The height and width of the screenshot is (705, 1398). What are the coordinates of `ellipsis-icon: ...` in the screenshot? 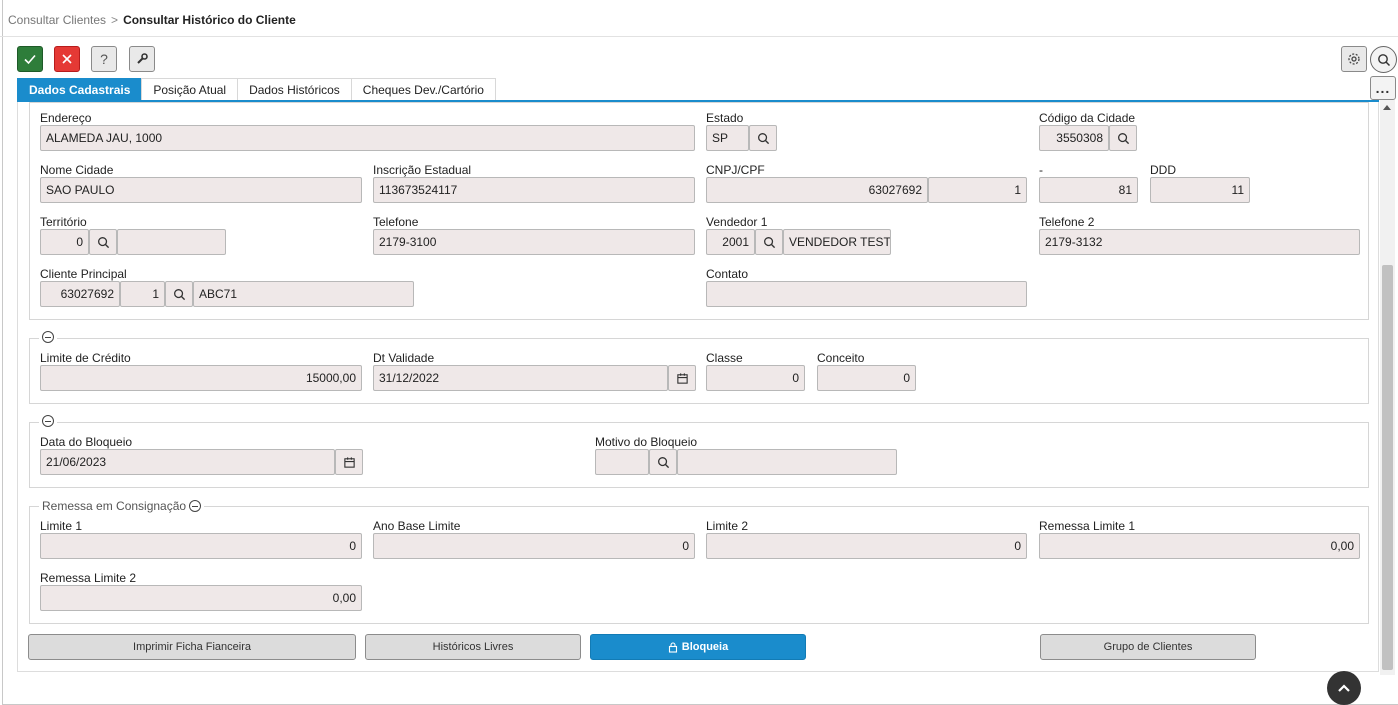 It's located at (1383, 88).